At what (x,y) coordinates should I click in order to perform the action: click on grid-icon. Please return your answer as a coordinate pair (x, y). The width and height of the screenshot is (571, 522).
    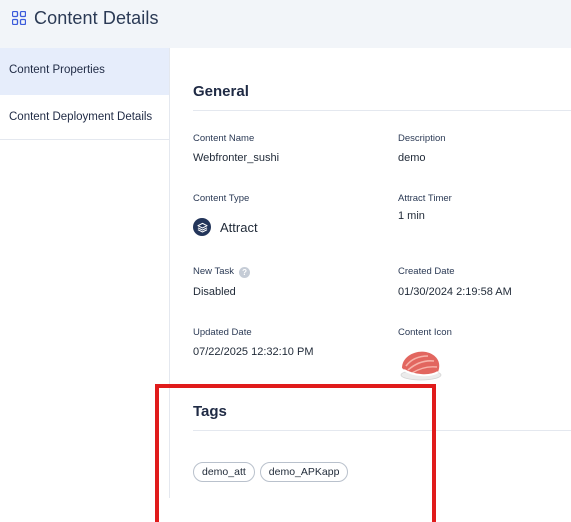
    Looking at the image, I should click on (19, 18).